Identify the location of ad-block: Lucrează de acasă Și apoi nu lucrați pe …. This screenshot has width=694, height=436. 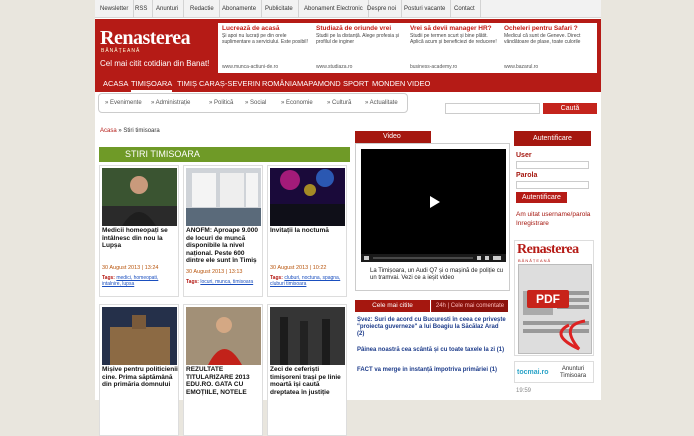
(267, 48).